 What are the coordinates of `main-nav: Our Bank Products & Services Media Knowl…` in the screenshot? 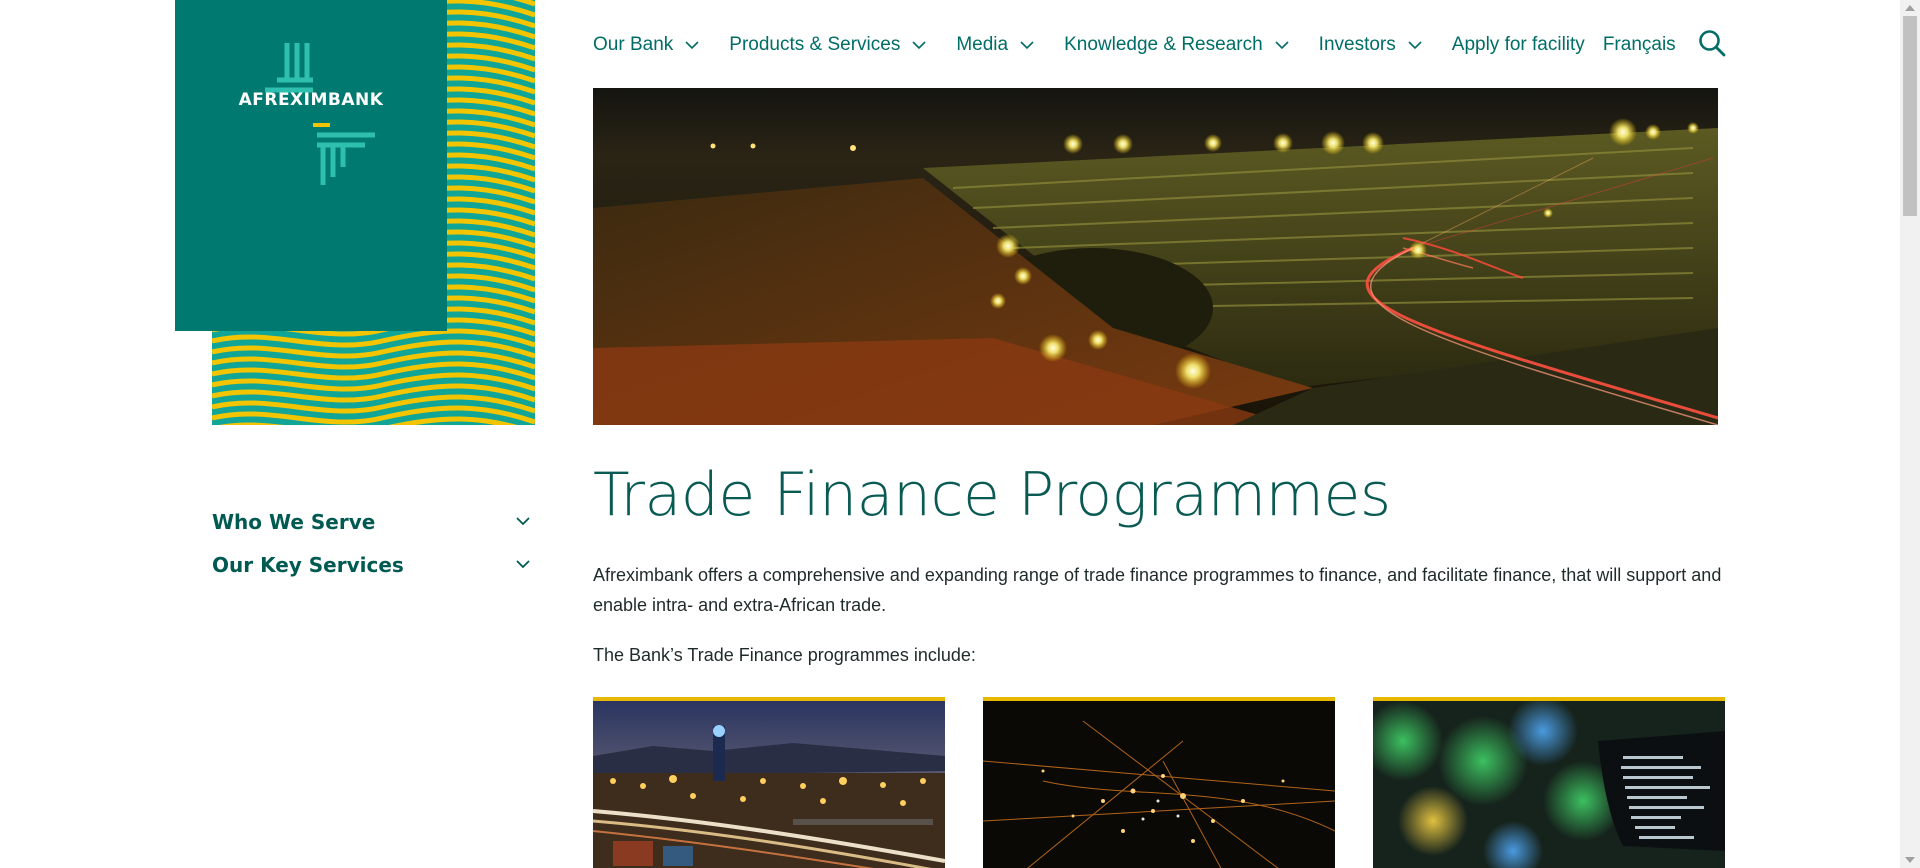 It's located at (1143, 45).